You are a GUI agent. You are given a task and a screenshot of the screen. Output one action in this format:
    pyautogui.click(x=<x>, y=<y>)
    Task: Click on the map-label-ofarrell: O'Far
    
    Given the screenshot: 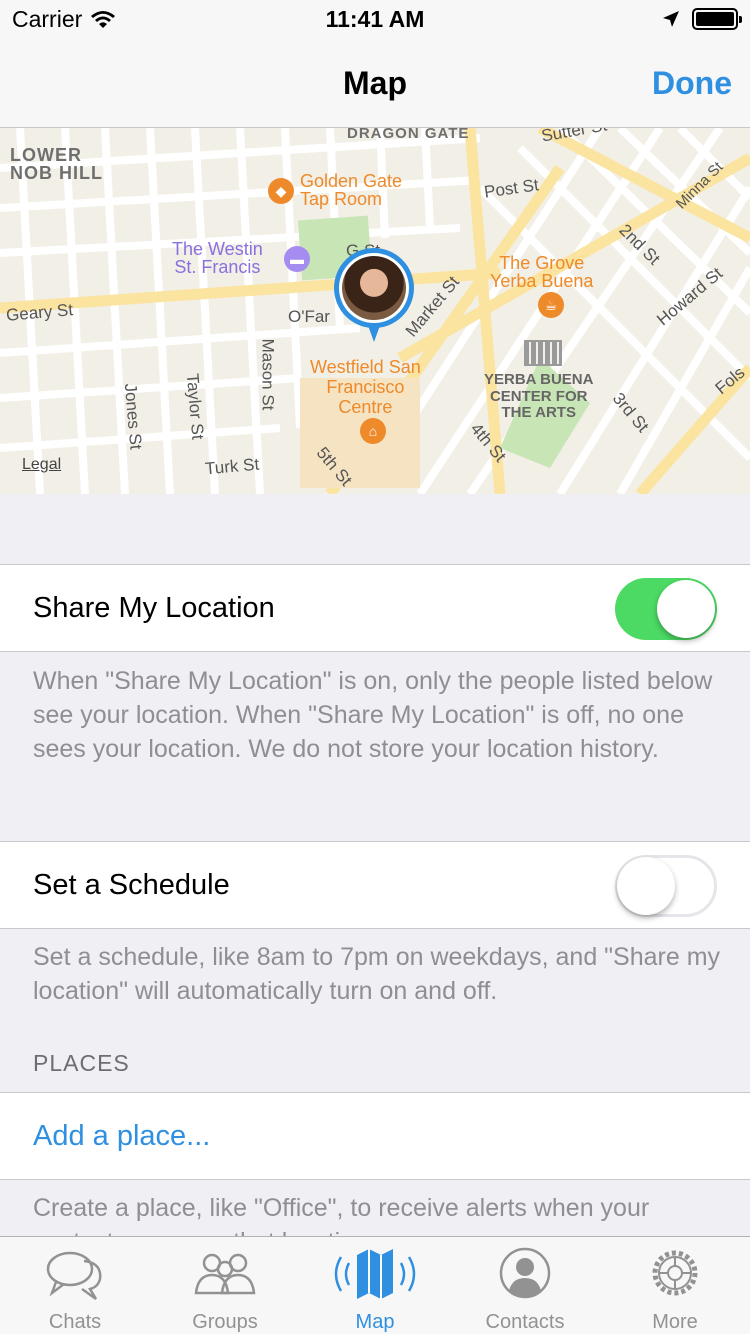 What is the action you would take?
    pyautogui.click(x=309, y=316)
    